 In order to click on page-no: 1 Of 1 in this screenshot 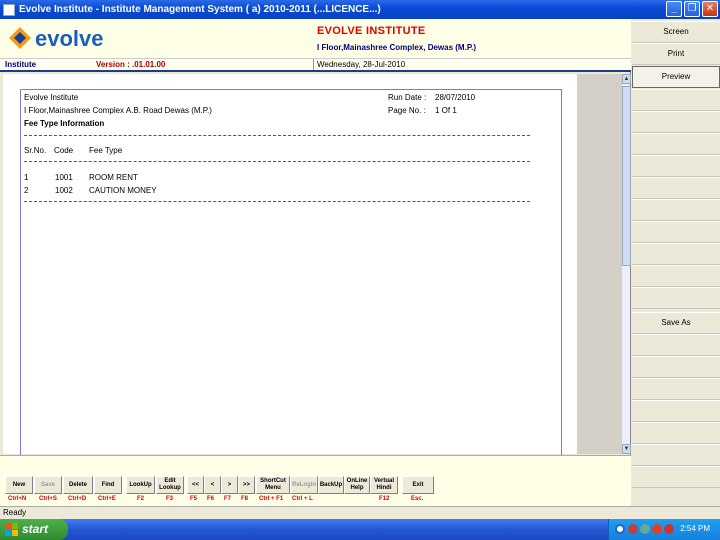, I will do `click(446, 110)`.